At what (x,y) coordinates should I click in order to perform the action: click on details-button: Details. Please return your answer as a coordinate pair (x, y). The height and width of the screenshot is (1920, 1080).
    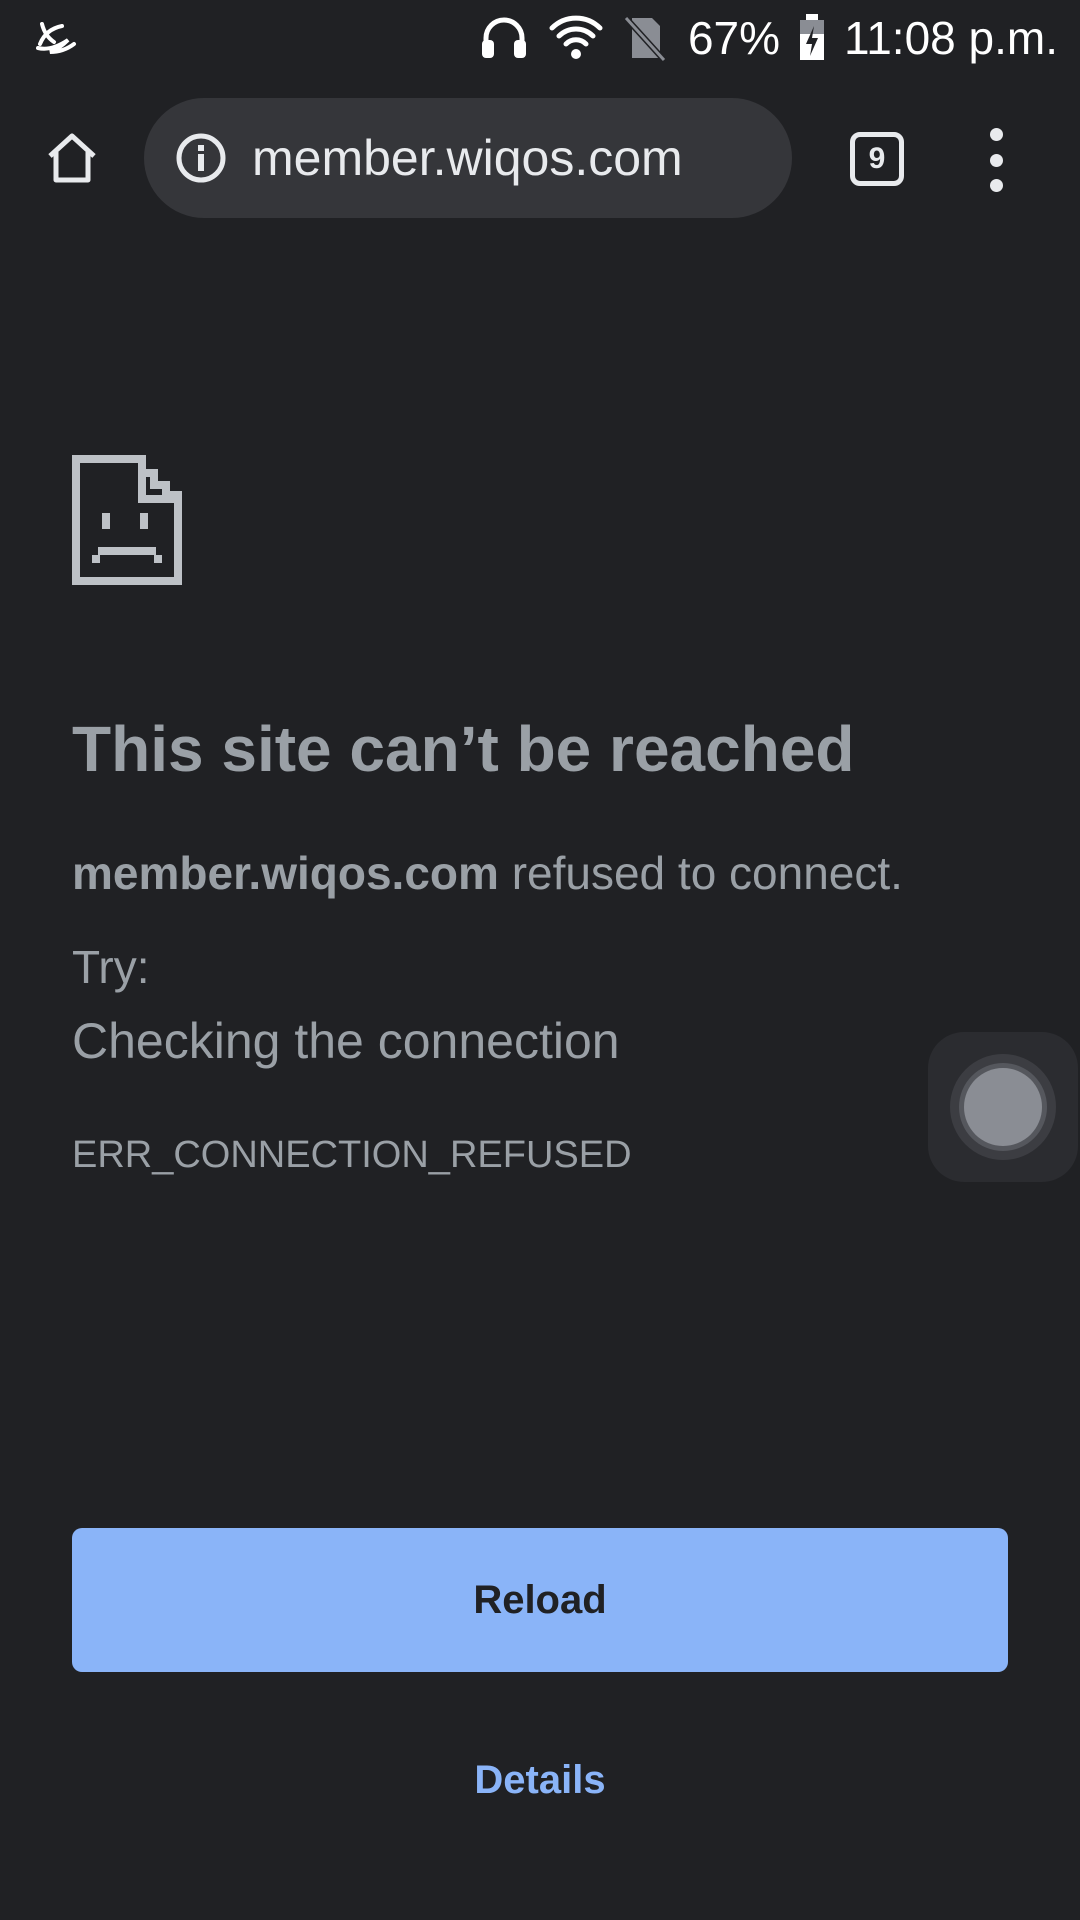
    Looking at the image, I should click on (540, 1780).